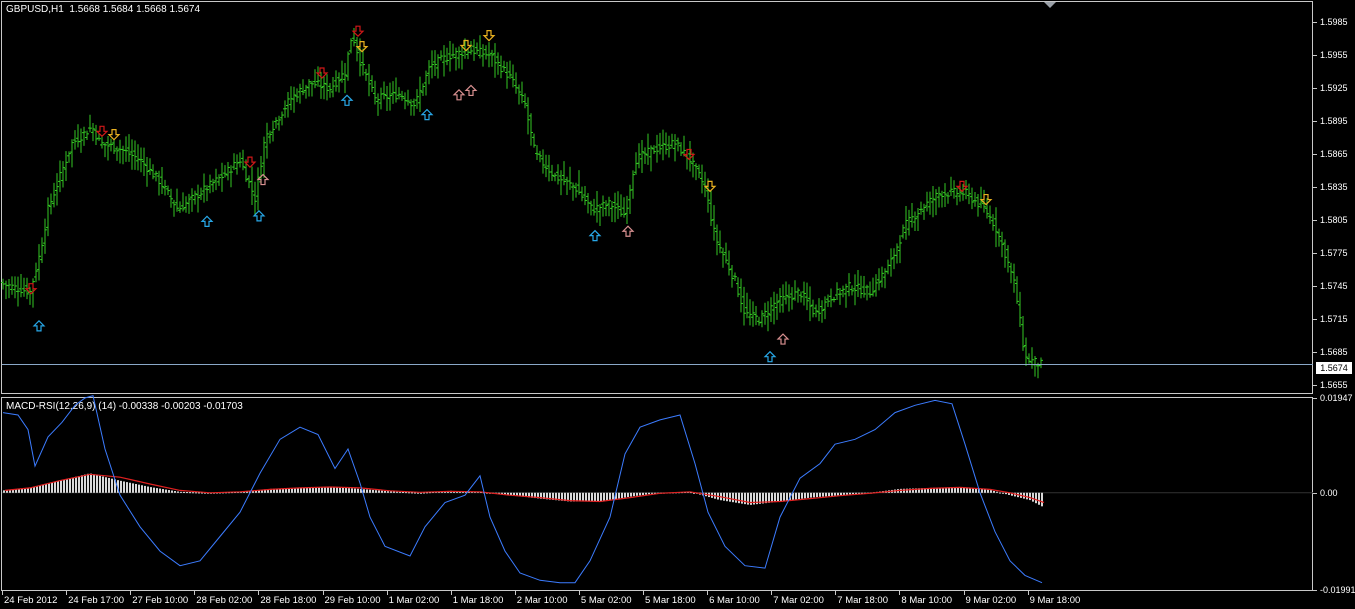 The image size is (1355, 609). What do you see at coordinates (1334, 121) in the screenshot?
I see `price-axis-label: 1.5895` at bounding box center [1334, 121].